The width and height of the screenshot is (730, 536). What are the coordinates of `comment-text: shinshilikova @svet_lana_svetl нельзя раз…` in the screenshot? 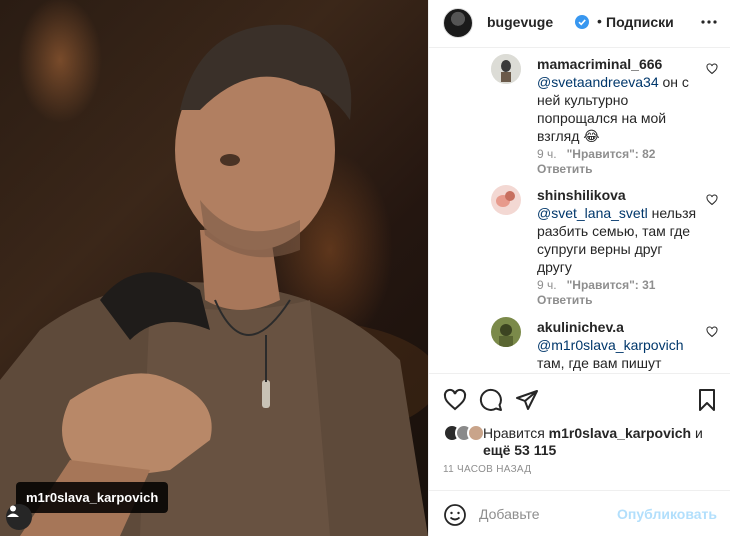 It's located at (617, 231).